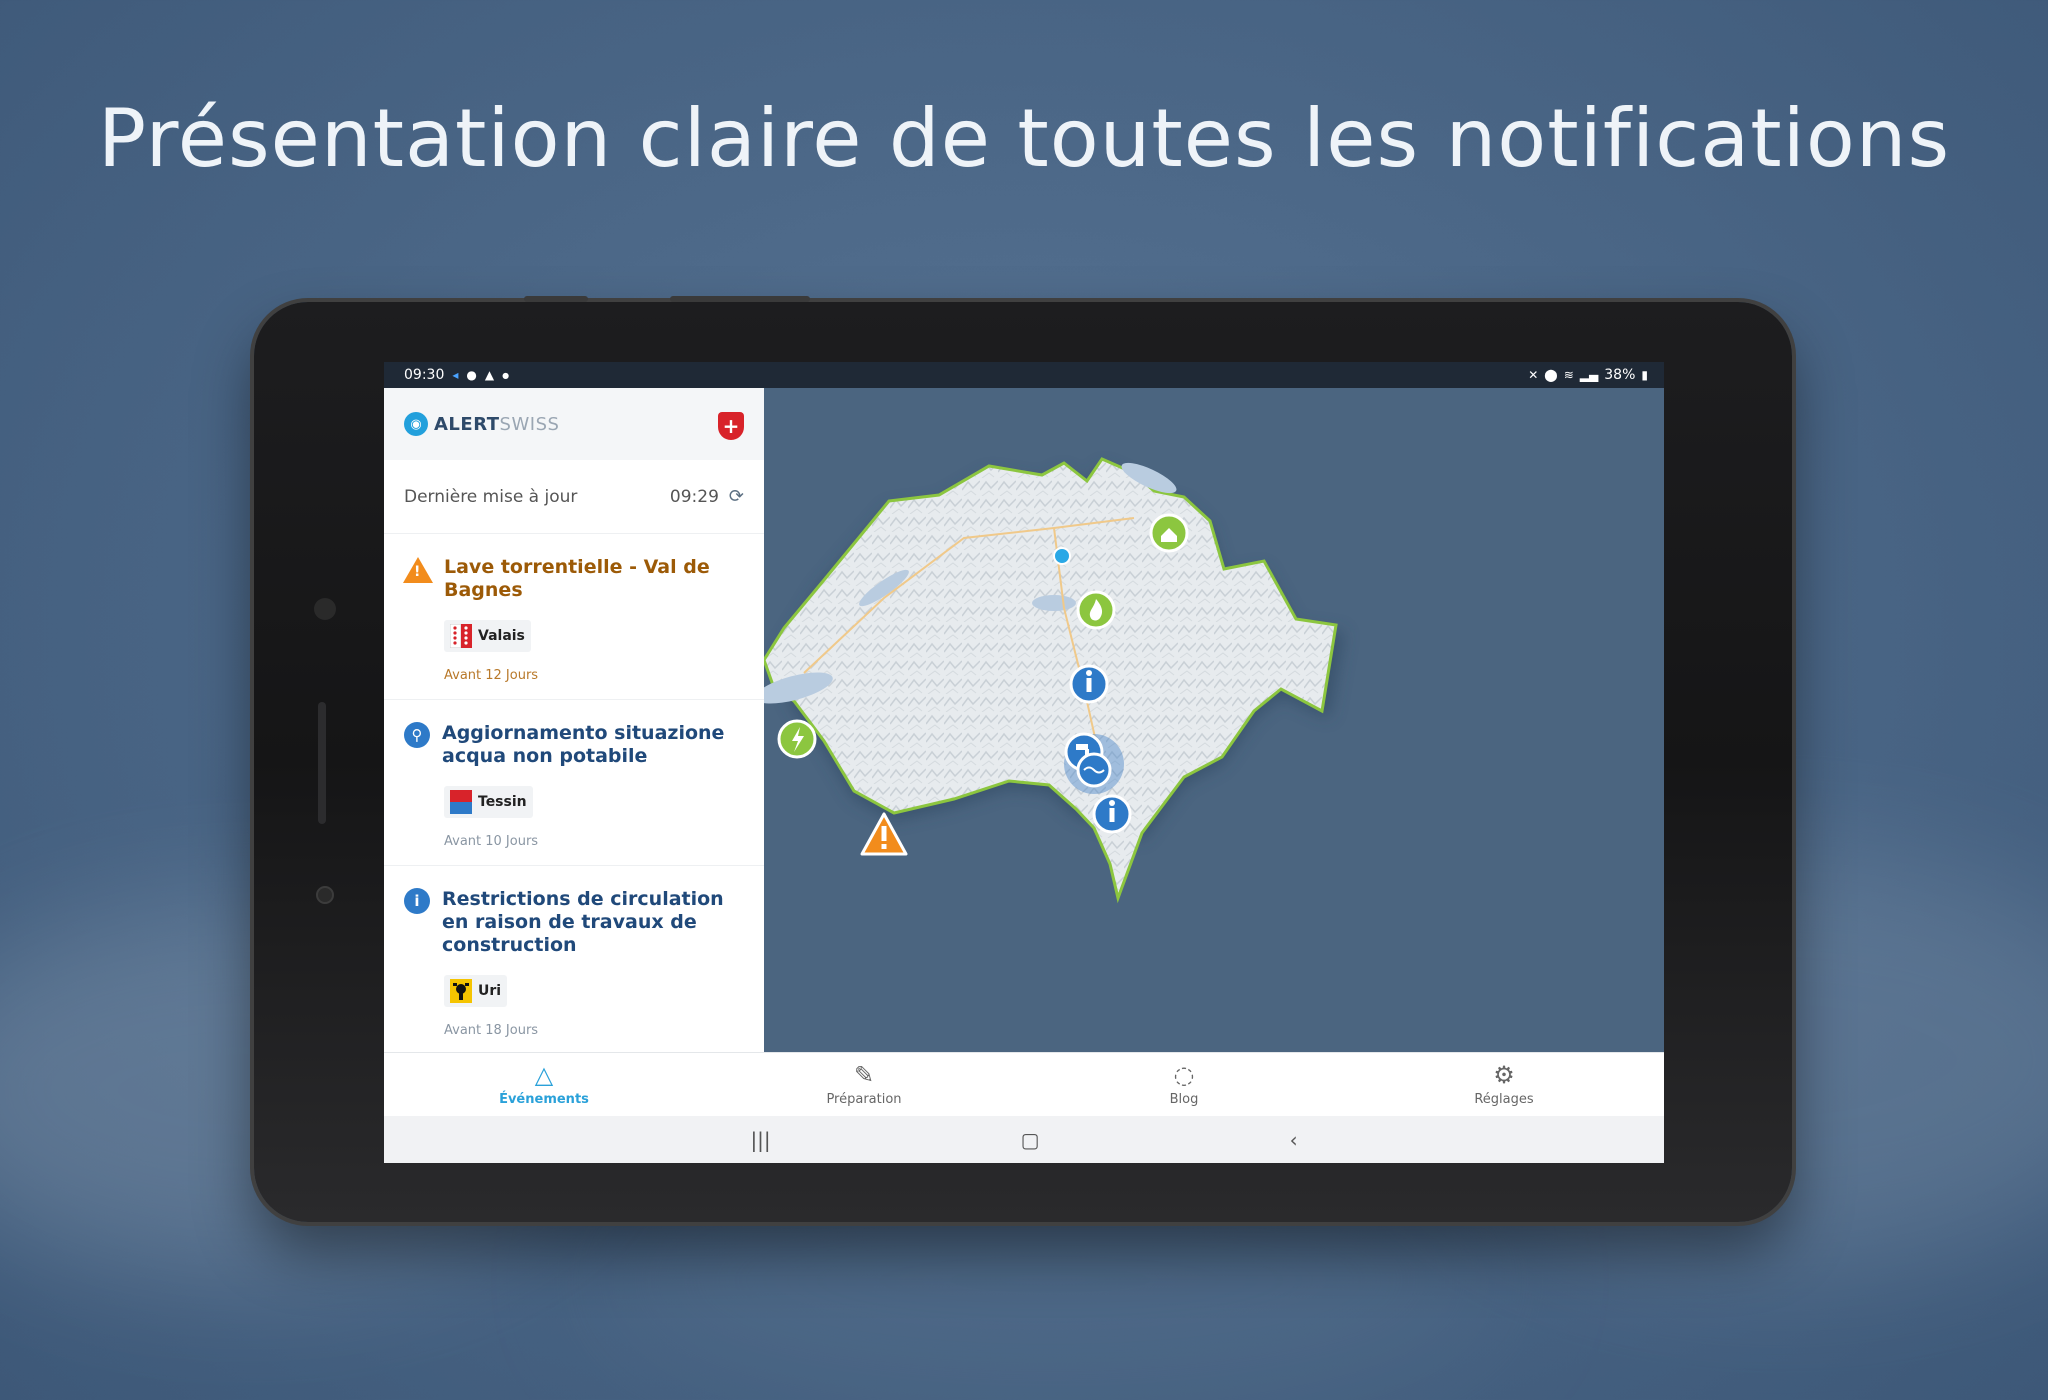 The width and height of the screenshot is (2048, 1400). Describe the element at coordinates (740, 299) in the screenshot. I see `power-button` at that location.